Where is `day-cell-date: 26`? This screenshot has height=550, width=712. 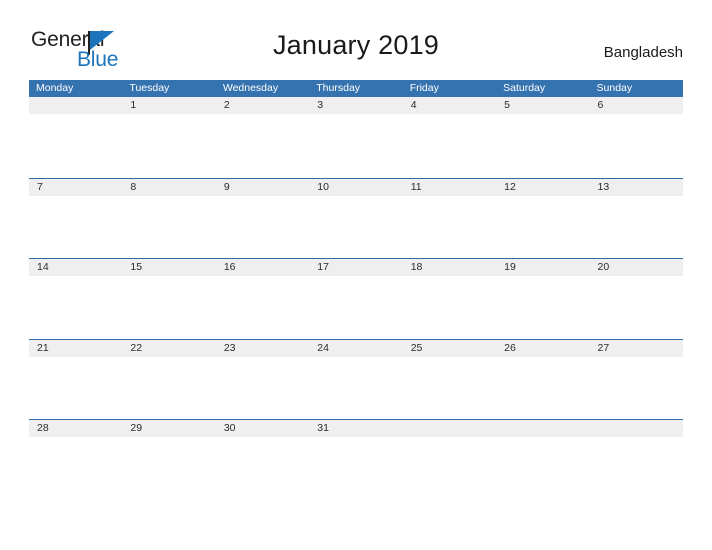 day-cell-date: 26 is located at coordinates (542, 348).